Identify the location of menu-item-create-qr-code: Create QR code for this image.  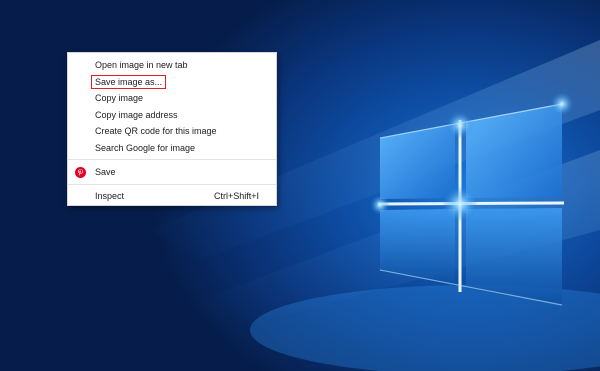
(172, 131).